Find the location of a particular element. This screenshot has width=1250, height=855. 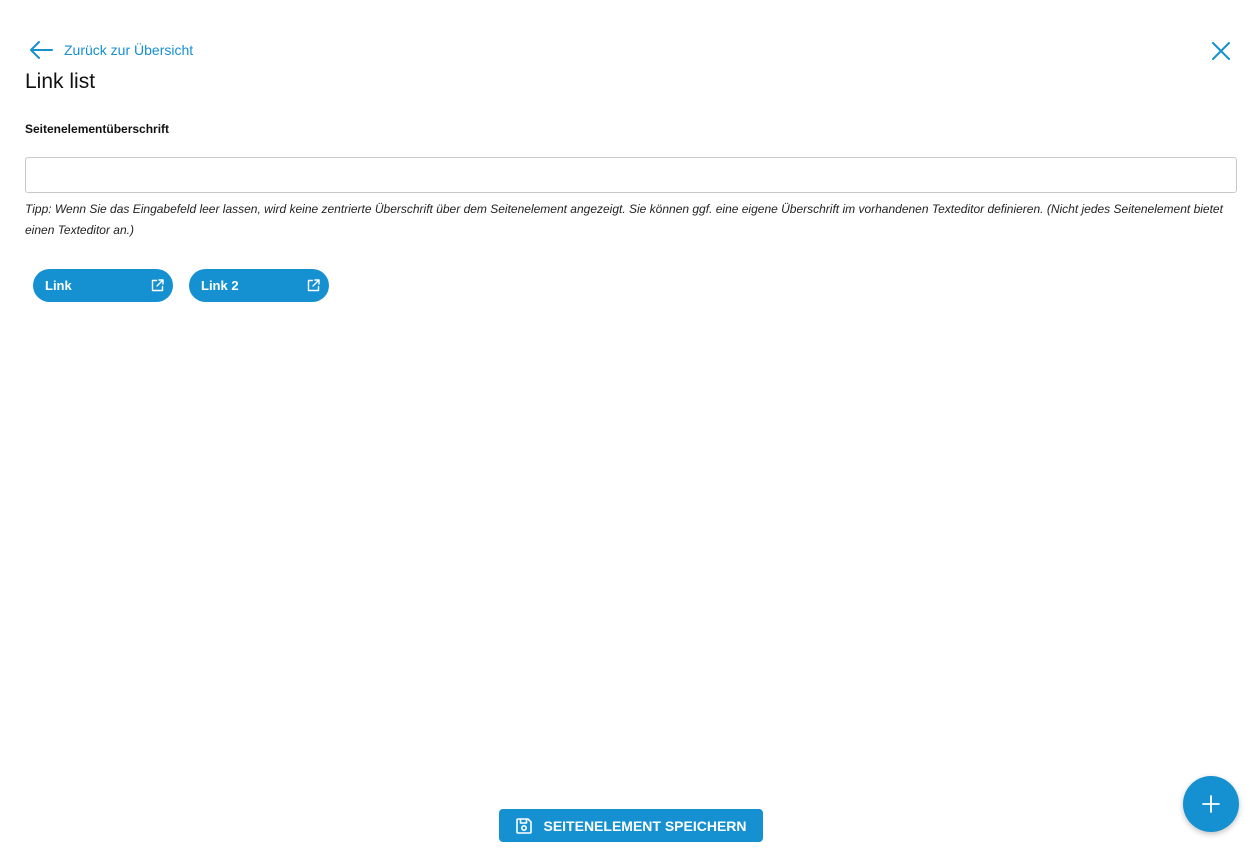

back-to-overview-link: Zurück zur Übersicht is located at coordinates (111, 50).